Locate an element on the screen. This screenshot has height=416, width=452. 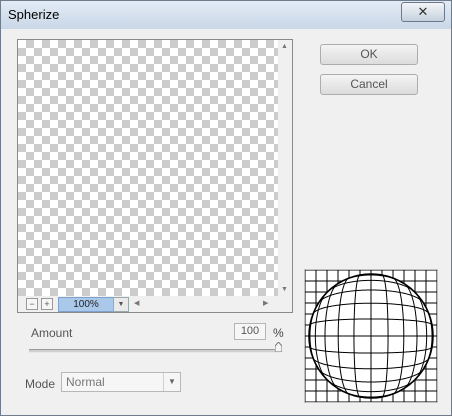
dialog-title: Spherize is located at coordinates (34, 14).